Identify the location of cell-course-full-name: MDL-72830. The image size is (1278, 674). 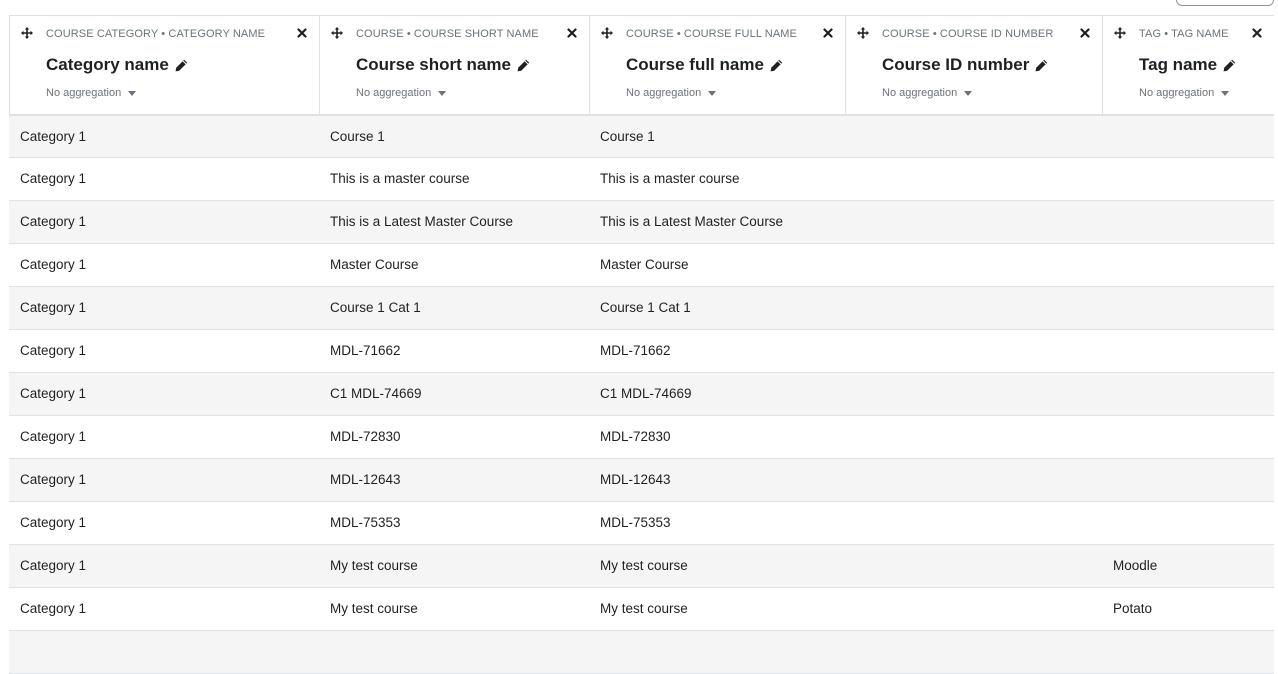
(635, 436).